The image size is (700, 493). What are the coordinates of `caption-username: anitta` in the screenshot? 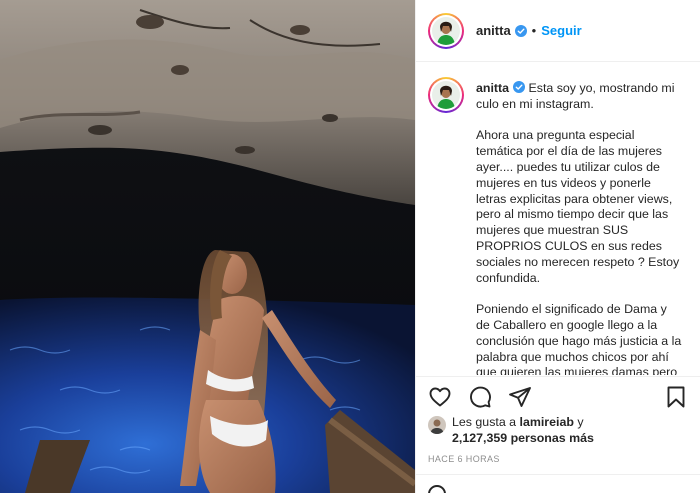 It's located at (492, 88).